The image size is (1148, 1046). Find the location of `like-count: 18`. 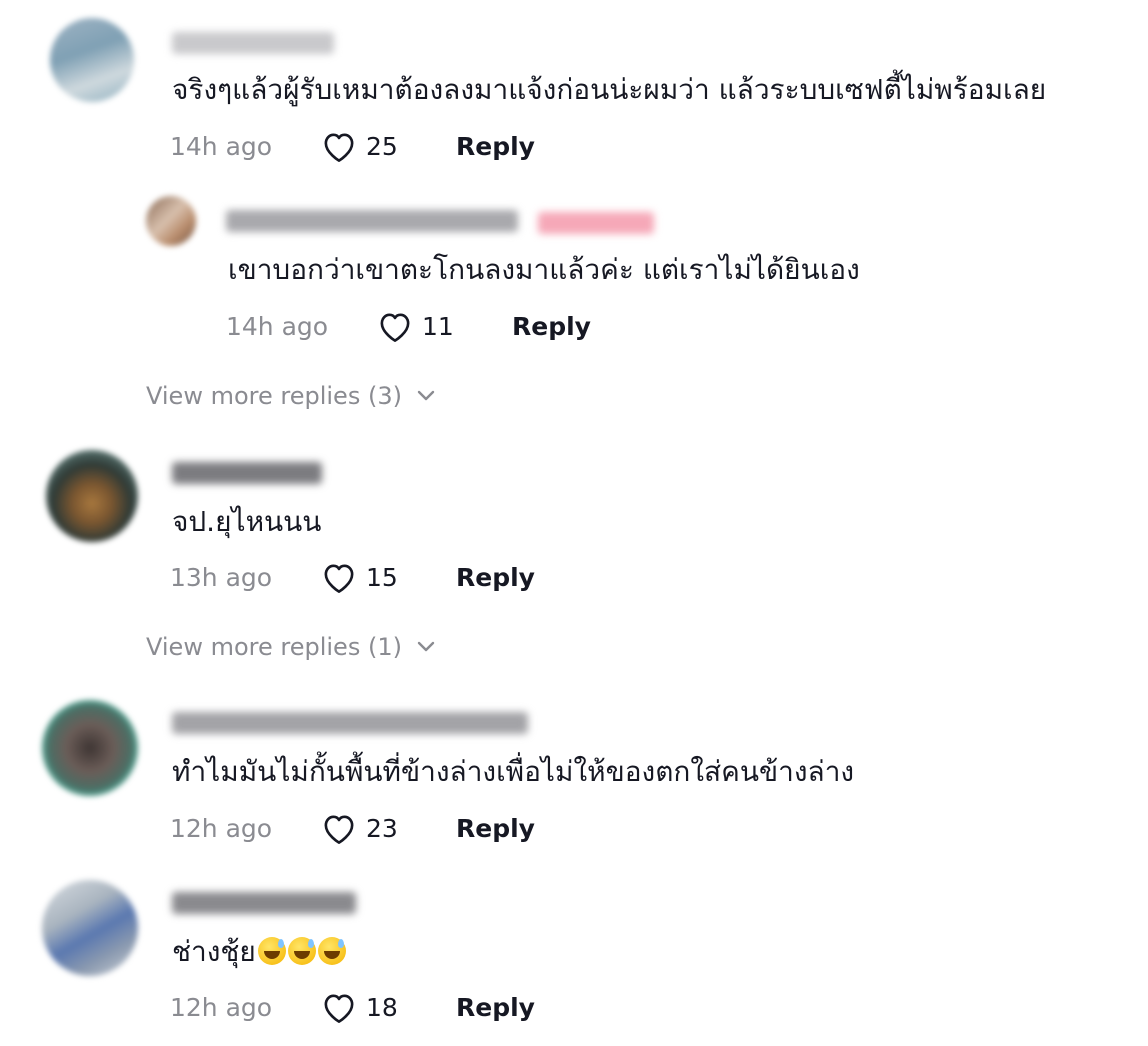

like-count: 18 is located at coordinates (382, 1007).